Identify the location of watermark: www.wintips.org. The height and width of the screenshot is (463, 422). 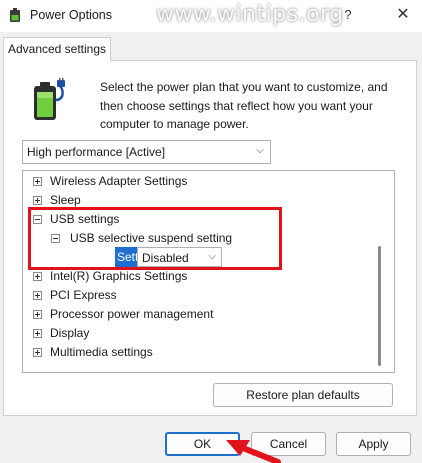
(250, 14).